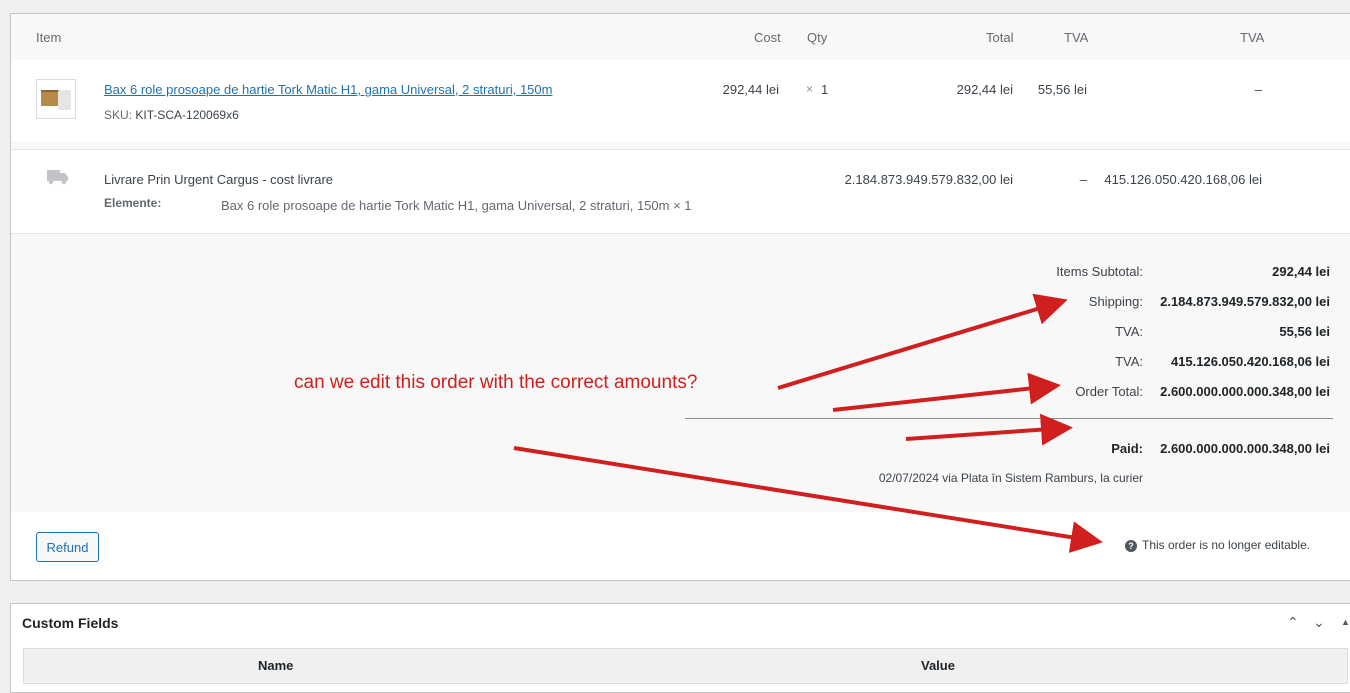  Describe the element at coordinates (1076, 37) in the screenshot. I see `col-tva-1: TVA` at that location.